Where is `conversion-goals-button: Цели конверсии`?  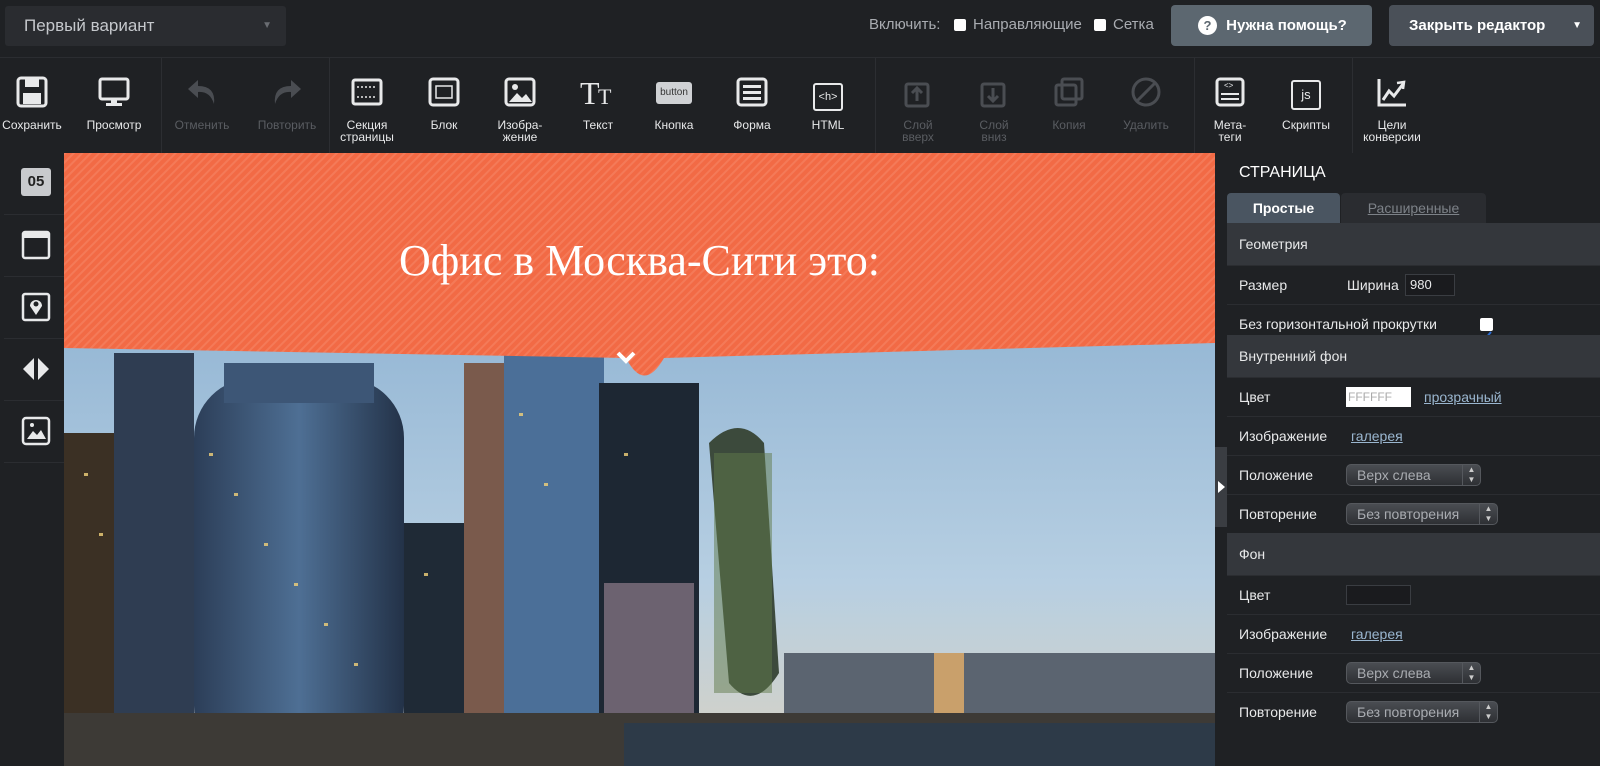
conversion-goals-button: Цели конверсии is located at coordinates (1392, 106).